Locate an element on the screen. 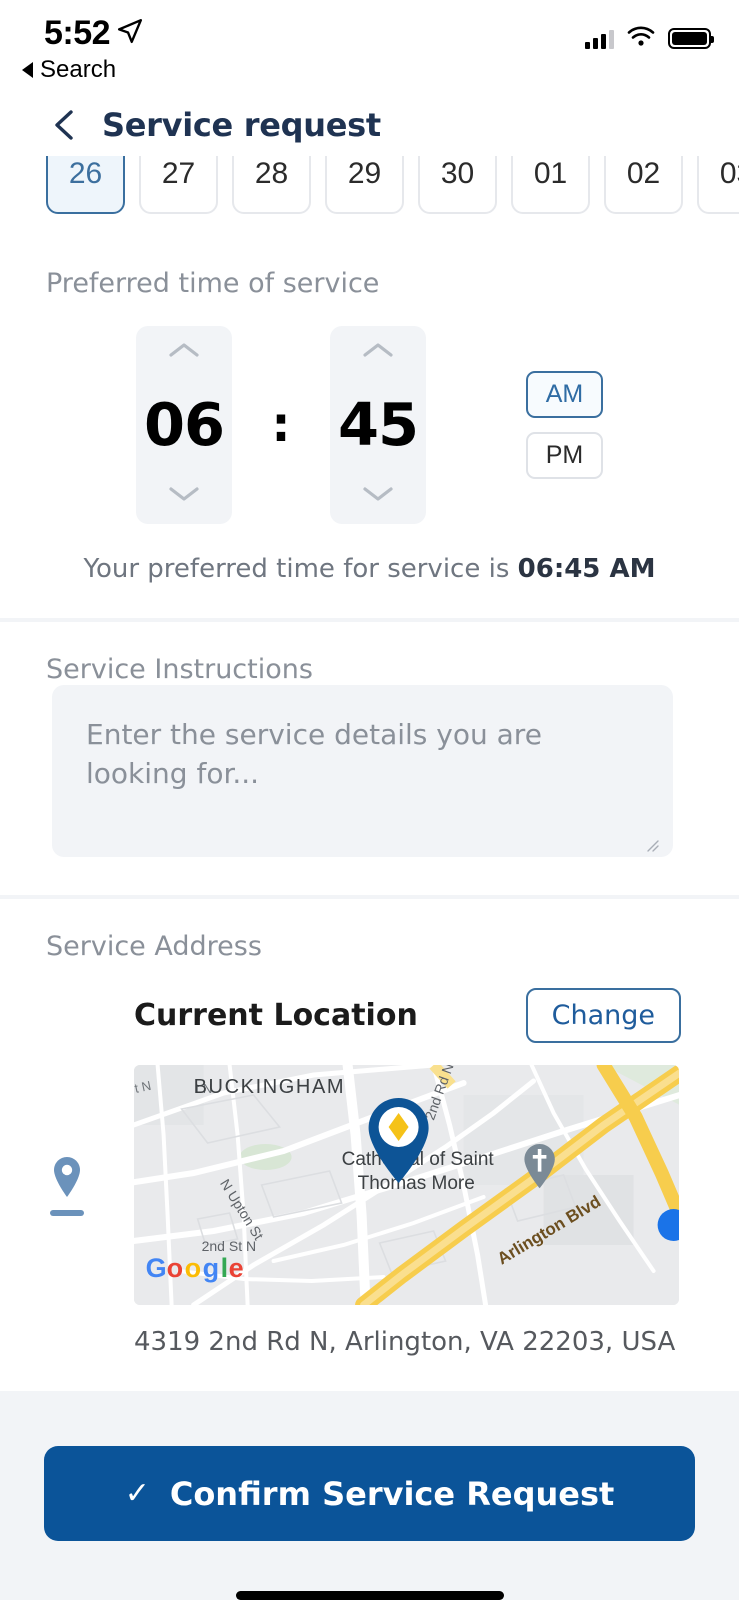 This screenshot has width=739, height=1600. minute-decrement-button is located at coordinates (378, 496).